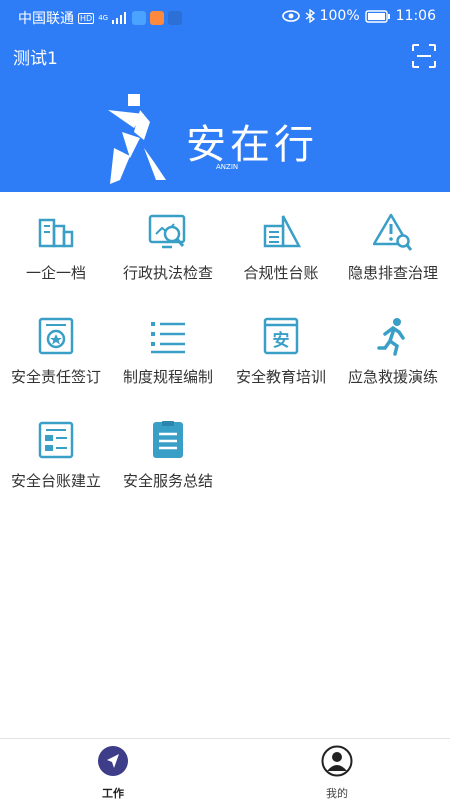 The height and width of the screenshot is (801, 450). Describe the element at coordinates (281, 273) in the screenshot. I see `tile-label: 合规性台账` at that location.